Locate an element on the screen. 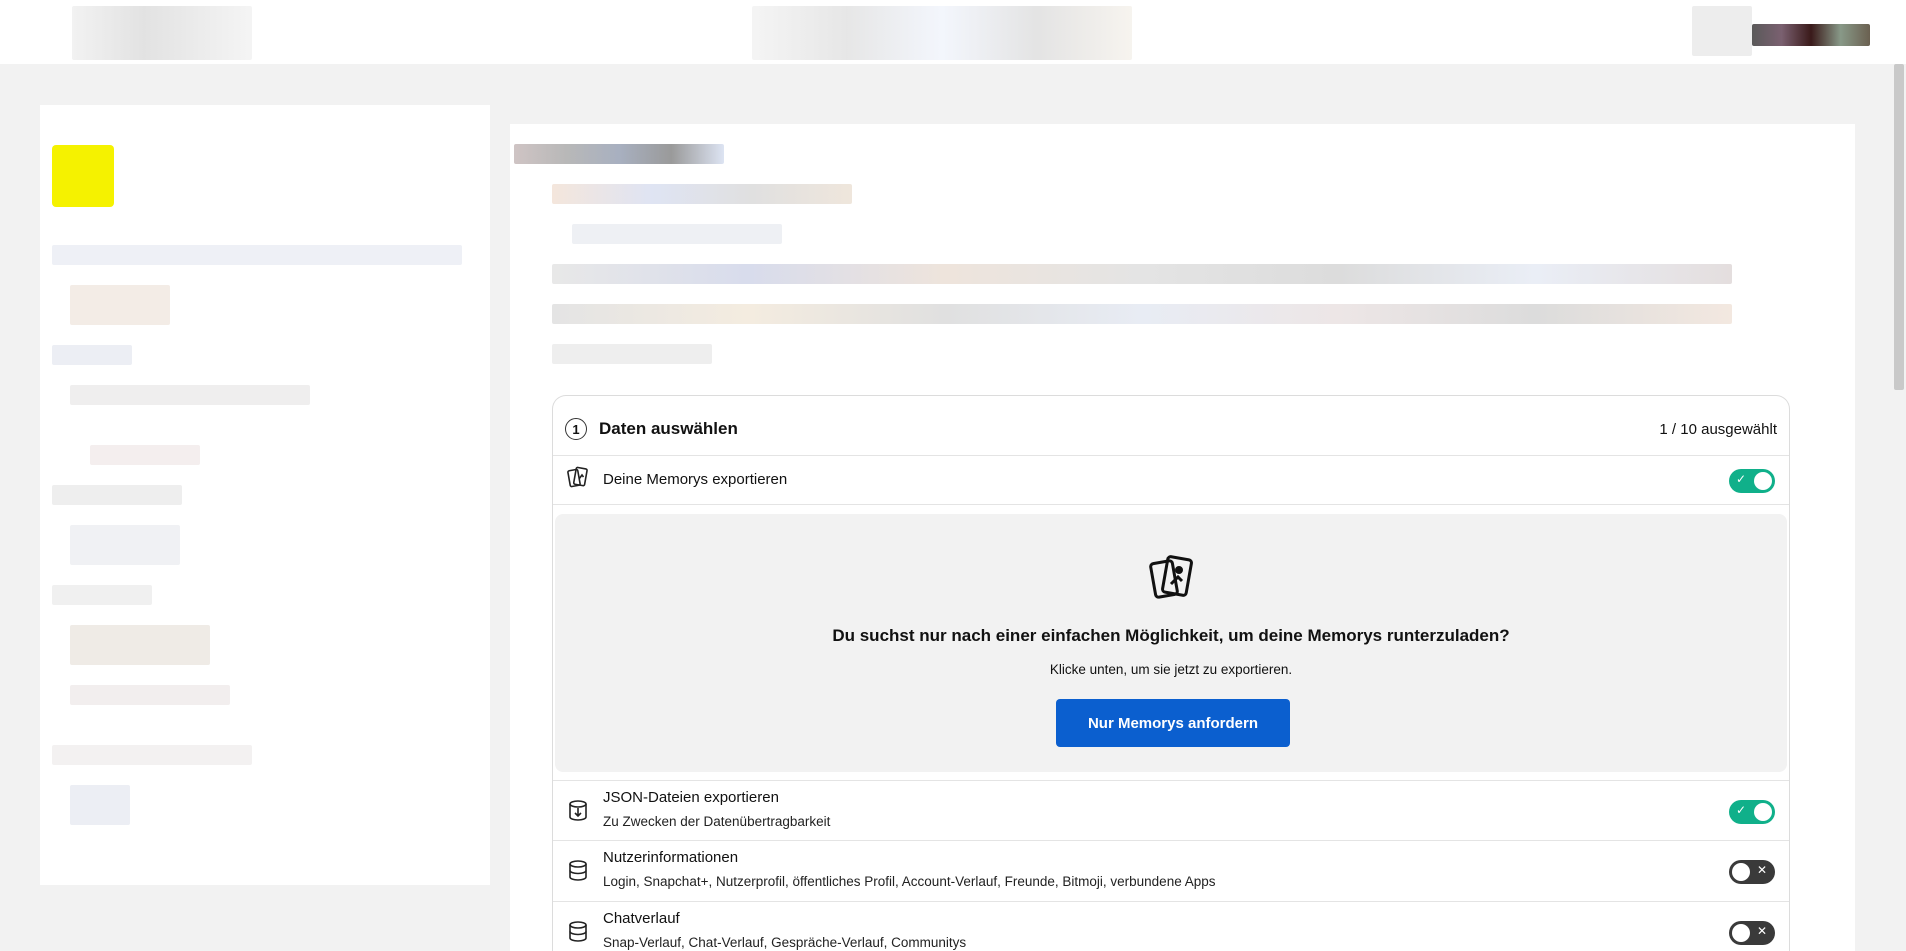 The height and width of the screenshot is (951, 1906). memories-export-label: Deine Memorys exportieren is located at coordinates (695, 479).